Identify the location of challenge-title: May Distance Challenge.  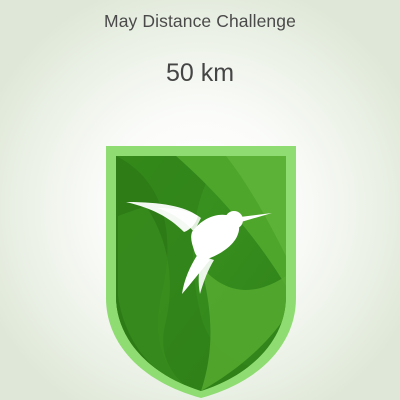
(200, 21).